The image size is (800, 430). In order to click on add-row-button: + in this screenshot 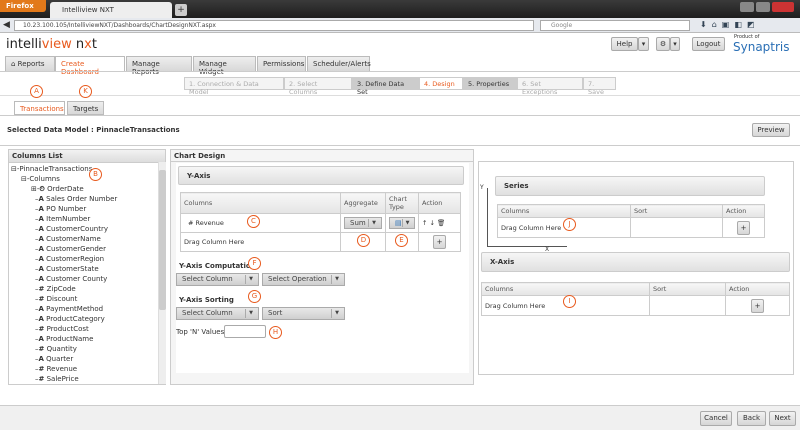, I will do `click(439, 242)`.